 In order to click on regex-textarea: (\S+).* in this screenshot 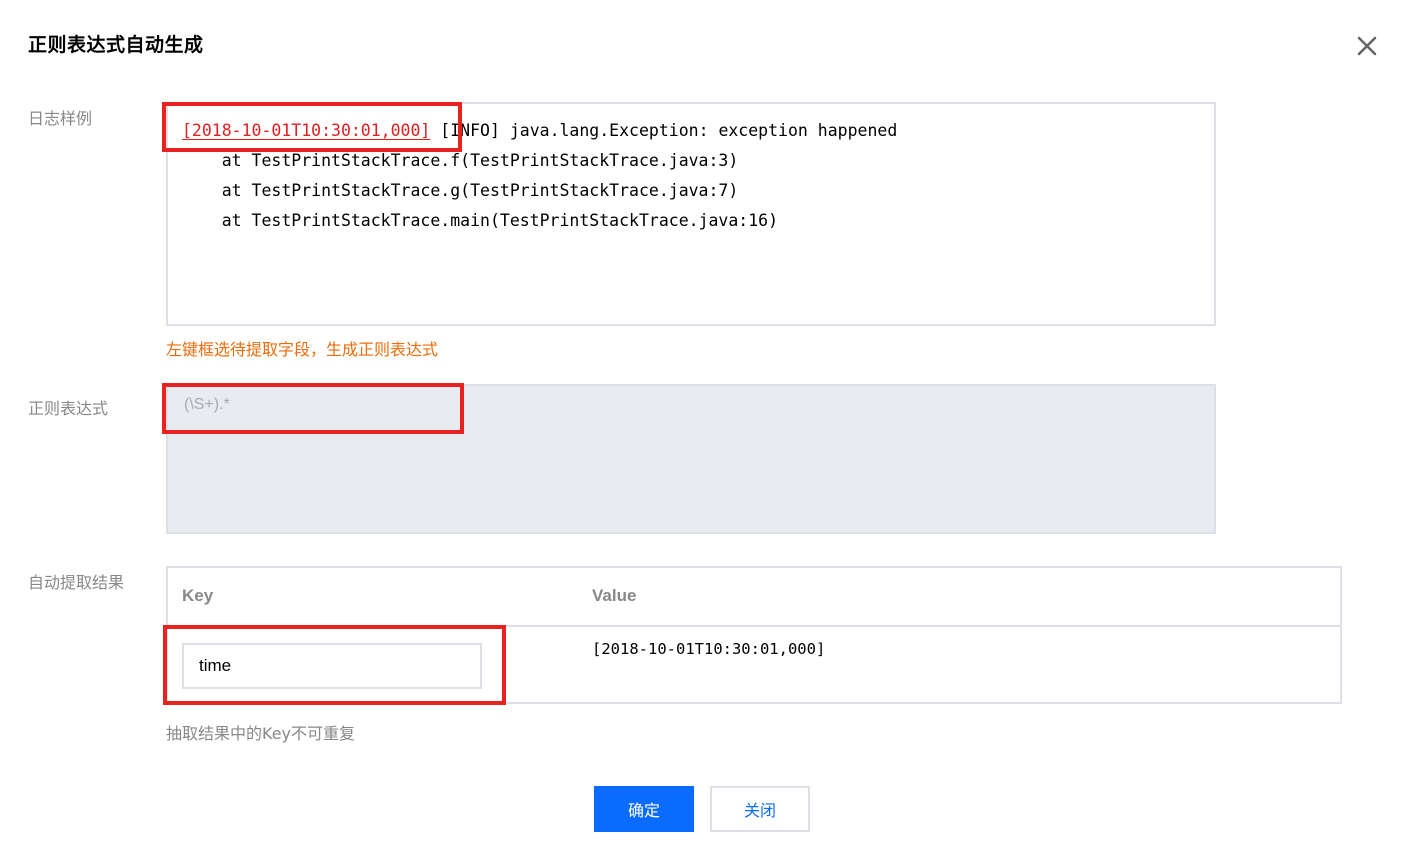, I will do `click(691, 459)`.